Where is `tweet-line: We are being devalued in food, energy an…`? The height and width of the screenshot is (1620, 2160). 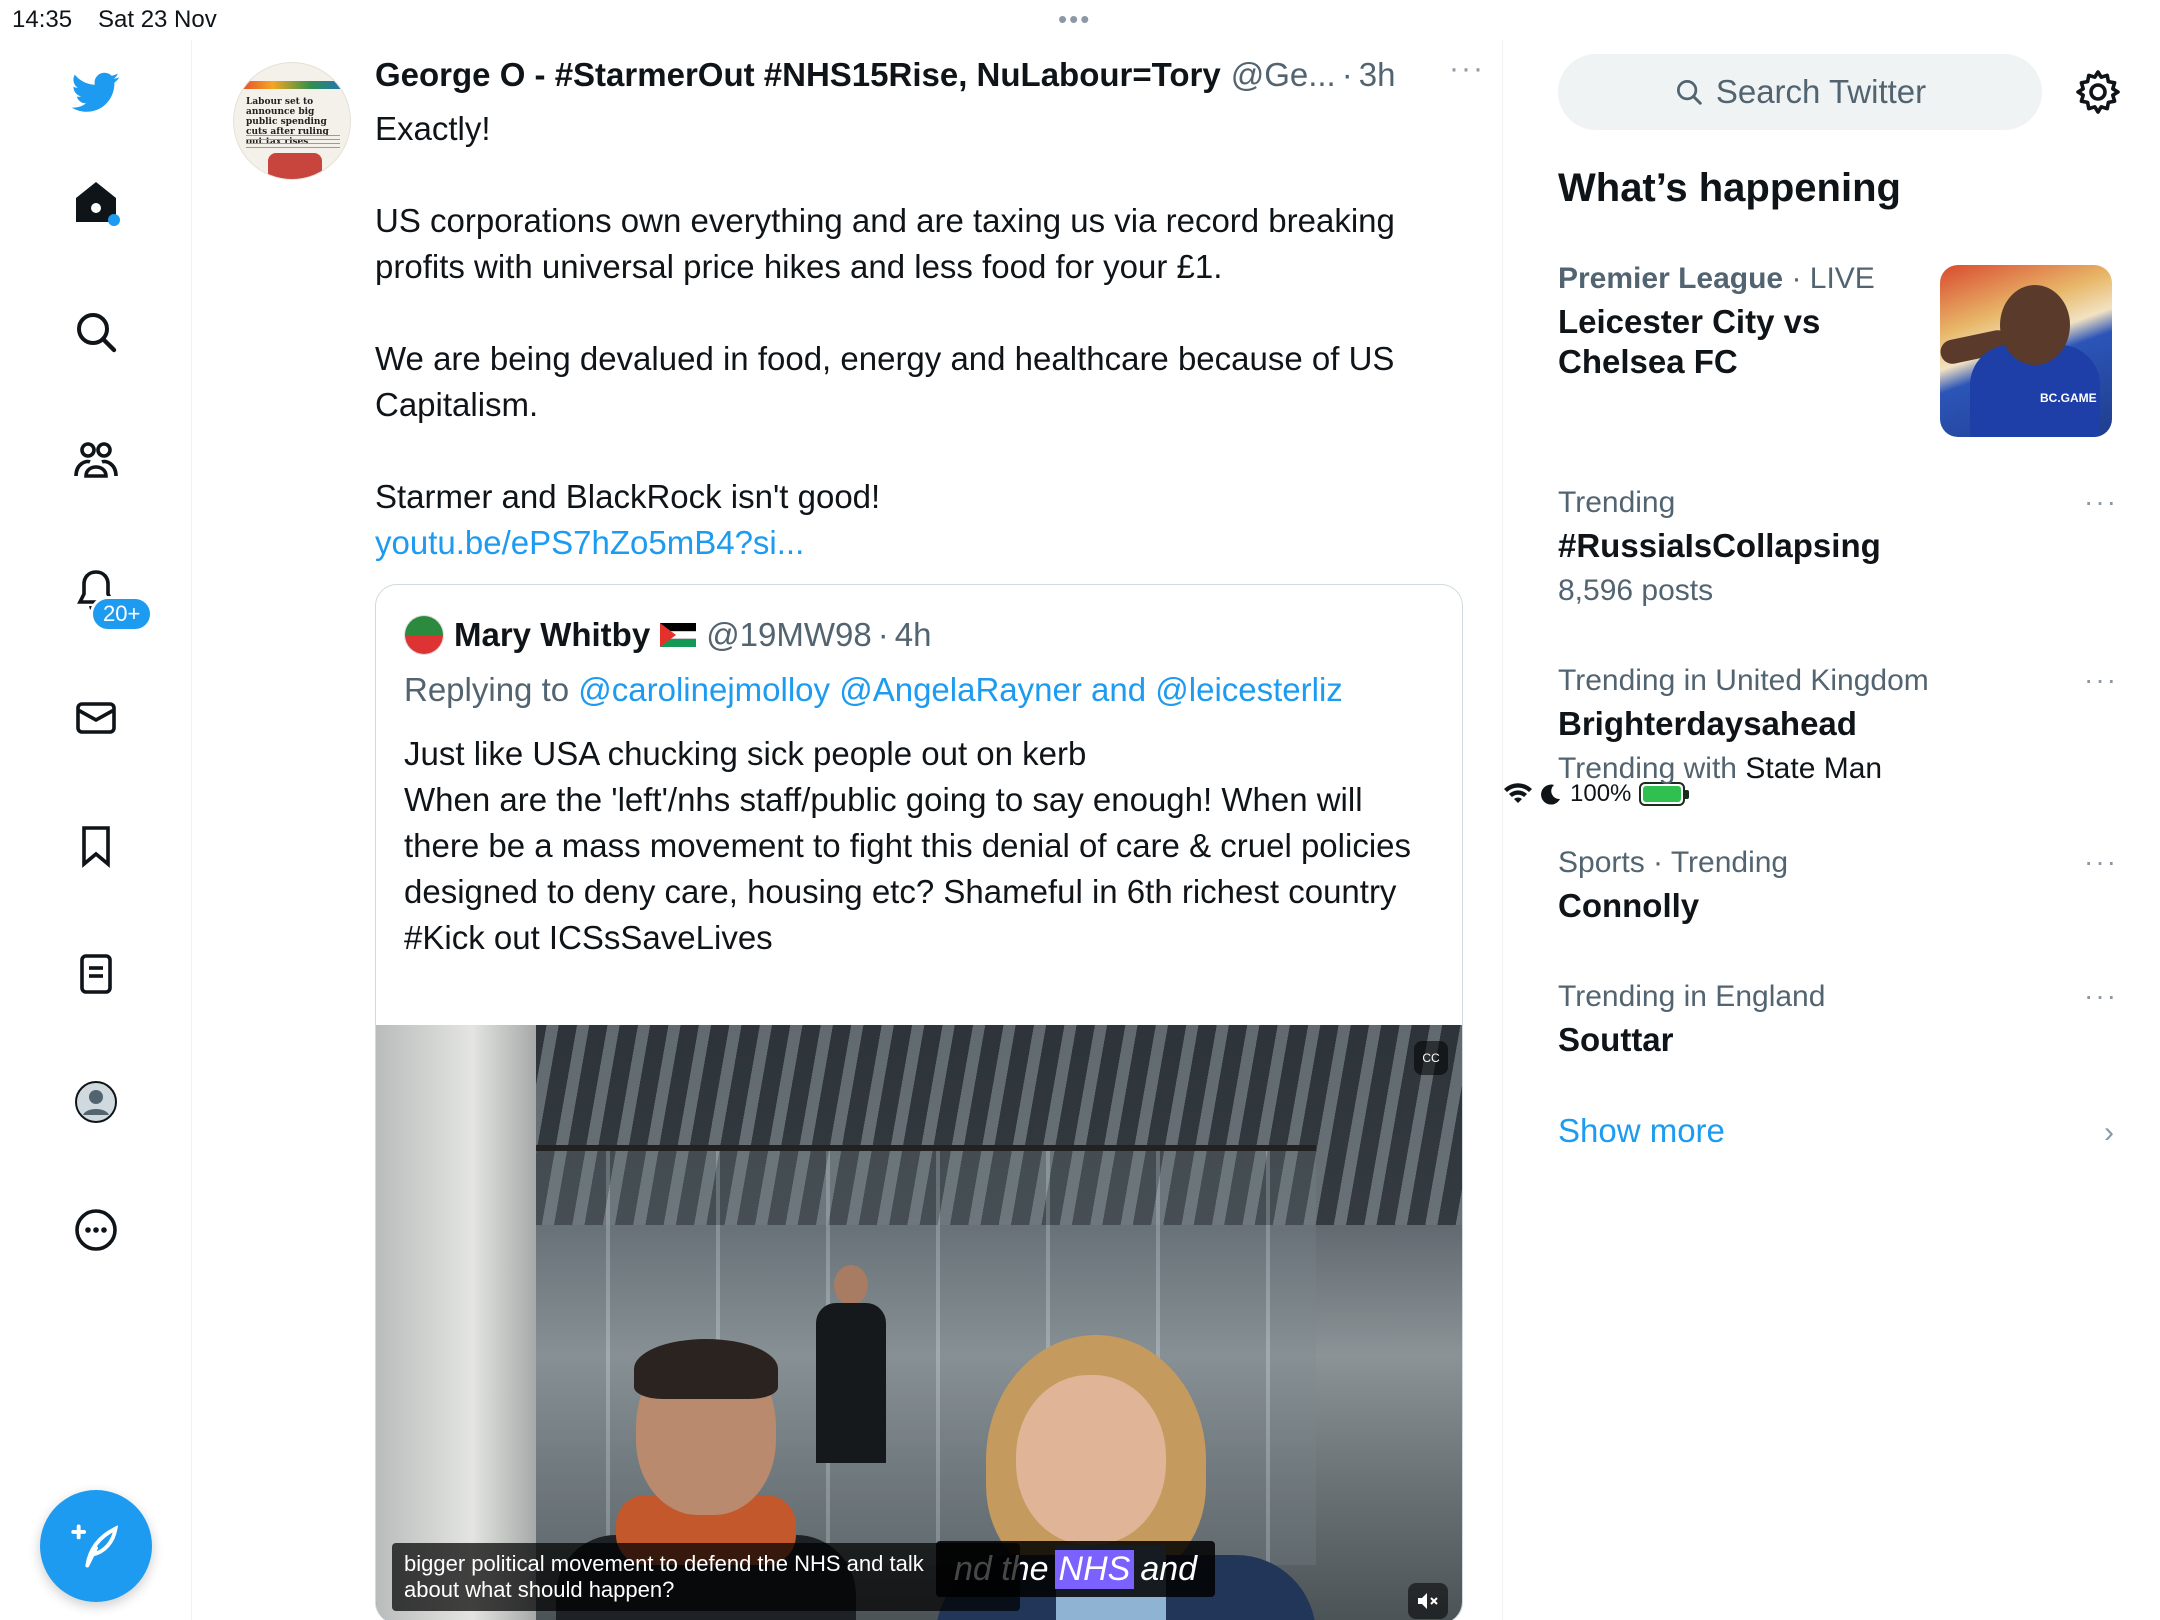
tweet-line: We are being devalued in food, energy an… is located at coordinates (885, 381).